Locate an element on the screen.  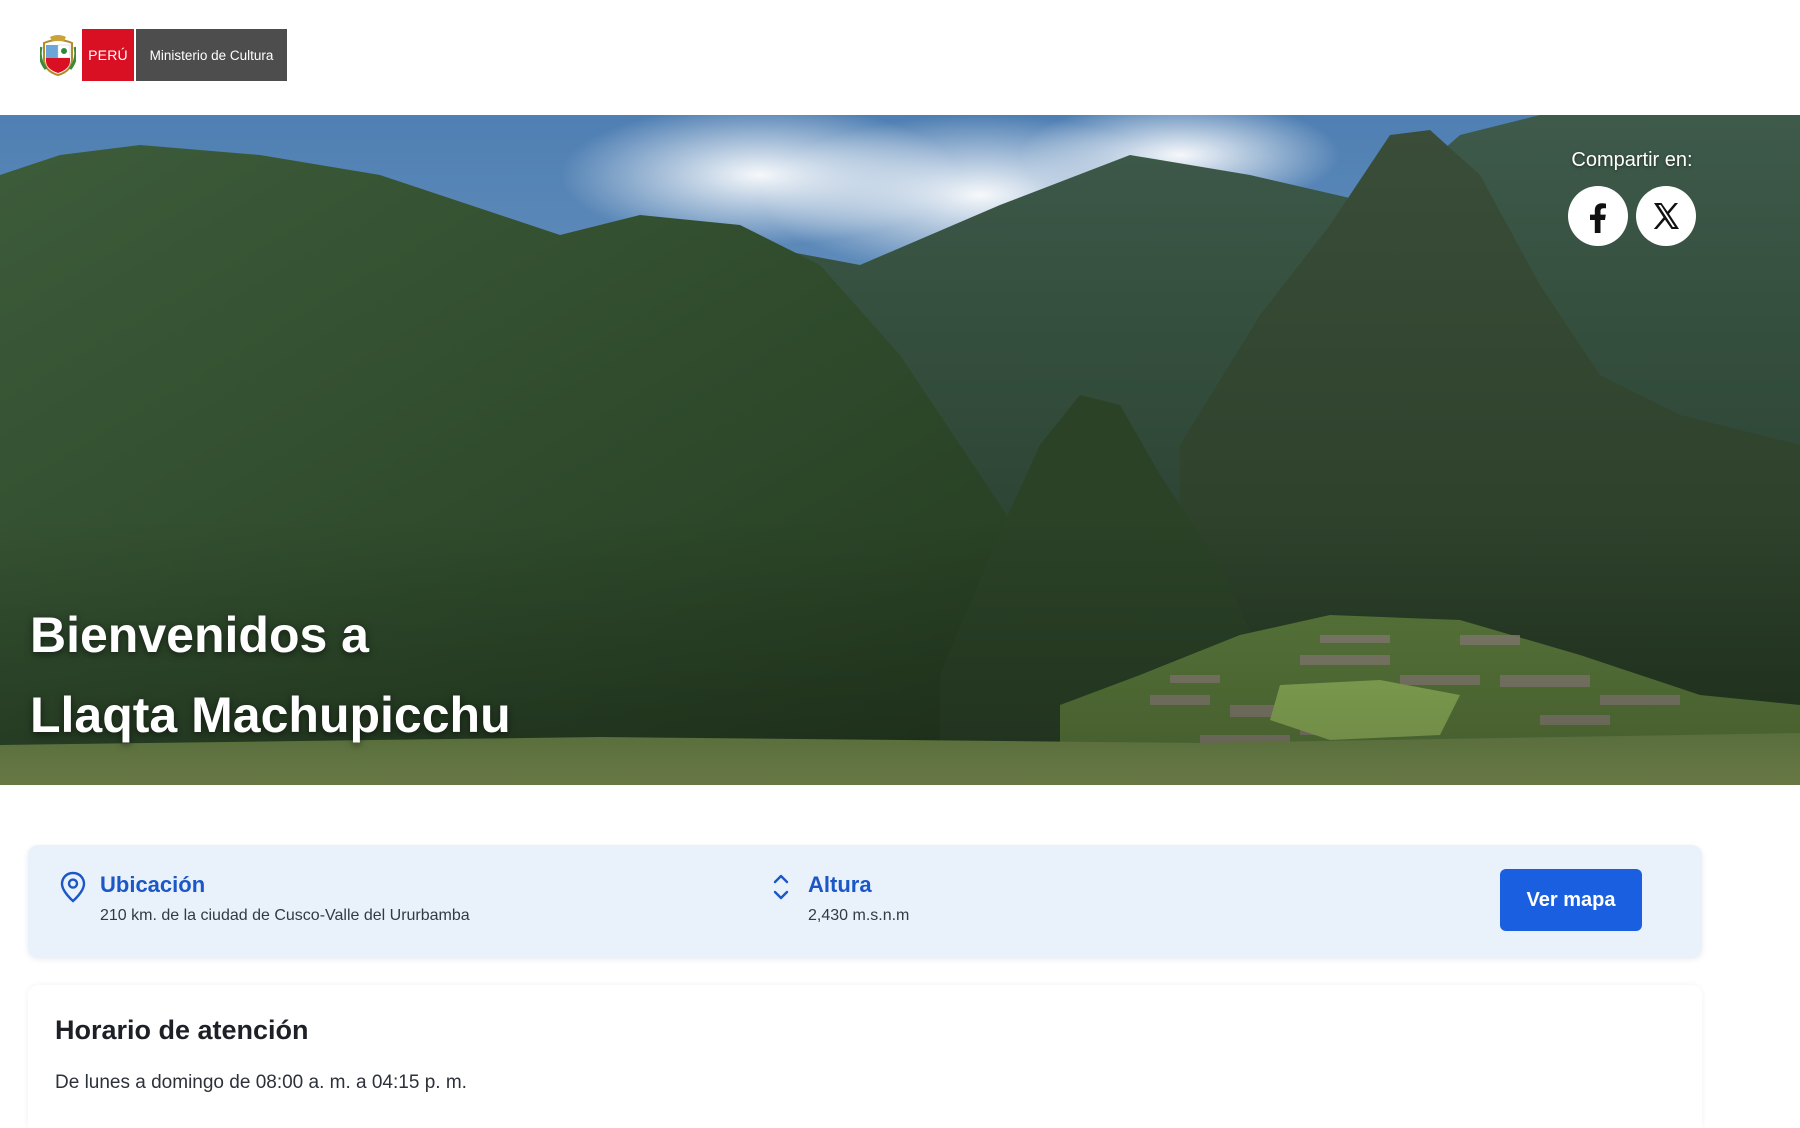
hero-title-line2: Llaqta Machupicchu is located at coordinates (270, 715).